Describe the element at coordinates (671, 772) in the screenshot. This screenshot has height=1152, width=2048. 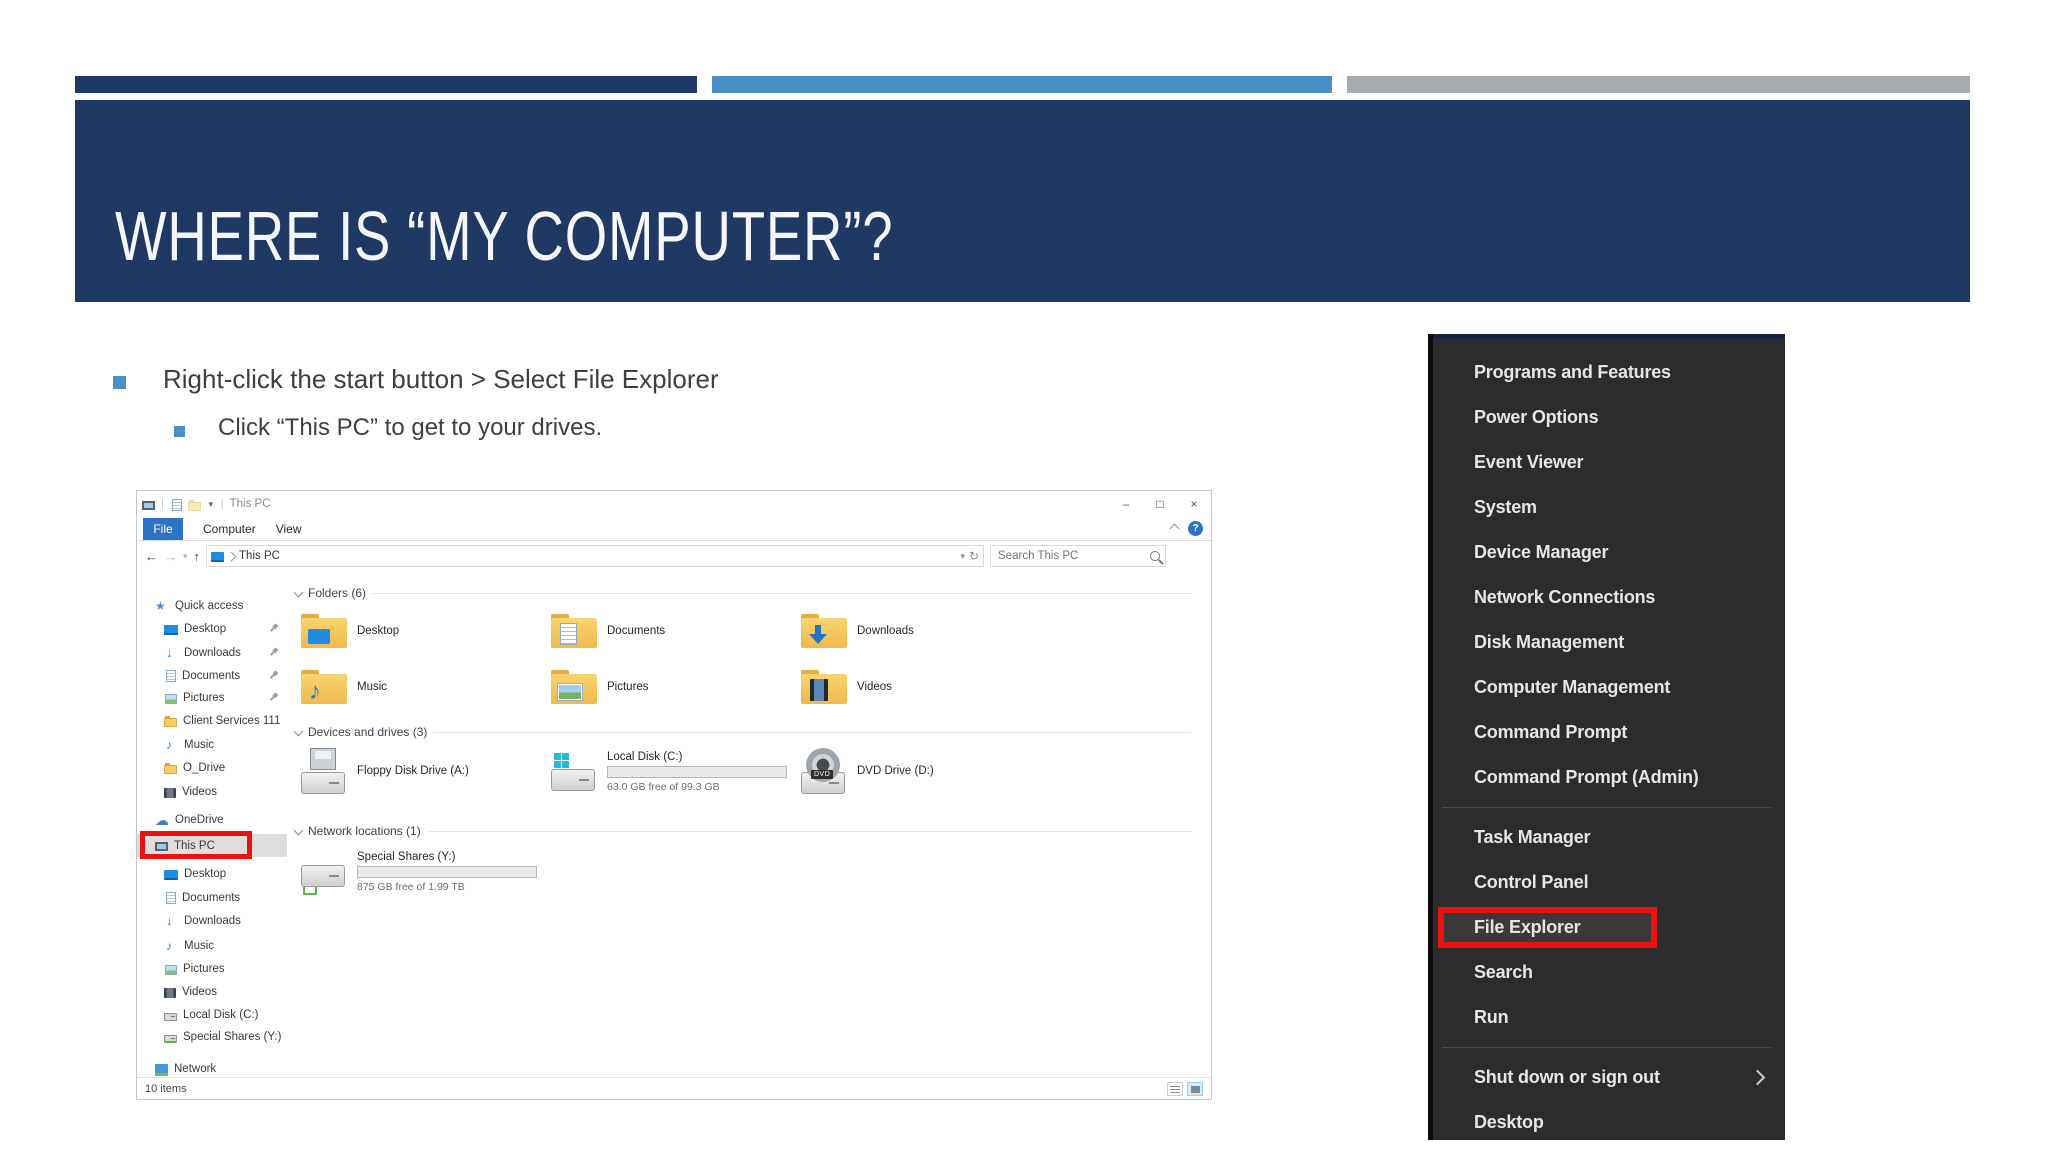
I see `tile-local-disk: Local Disk (C:) 63.0 GB free of 99.3 GB` at that location.